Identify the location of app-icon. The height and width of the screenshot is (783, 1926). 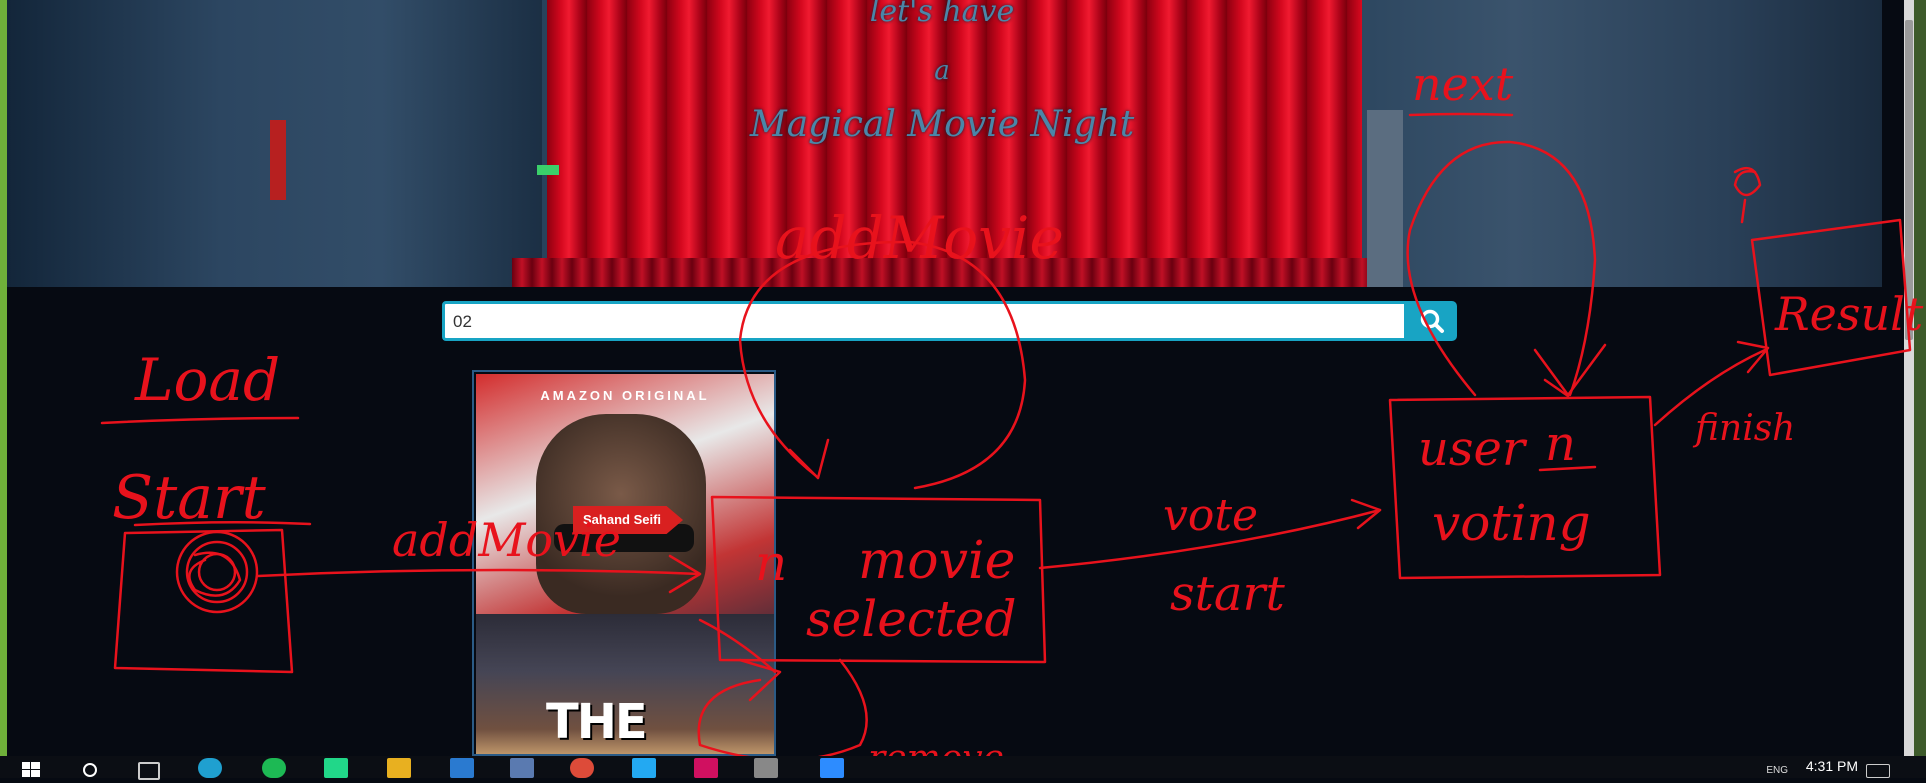
(766, 768).